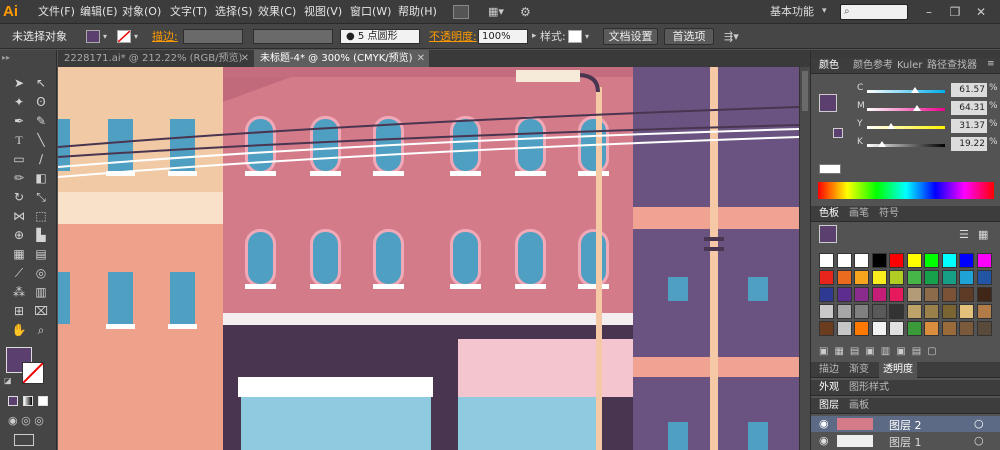 The height and width of the screenshot is (450, 1000). I want to click on tab-brushes: 画笔, so click(859, 214).